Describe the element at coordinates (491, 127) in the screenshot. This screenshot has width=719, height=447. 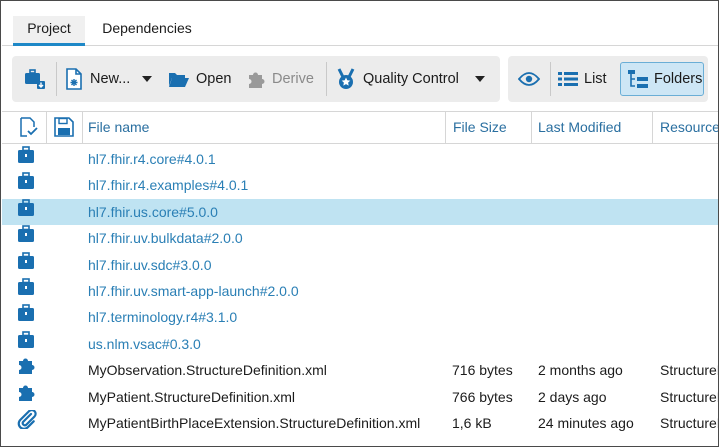
I see `column-header-file-size: File Size` at that location.